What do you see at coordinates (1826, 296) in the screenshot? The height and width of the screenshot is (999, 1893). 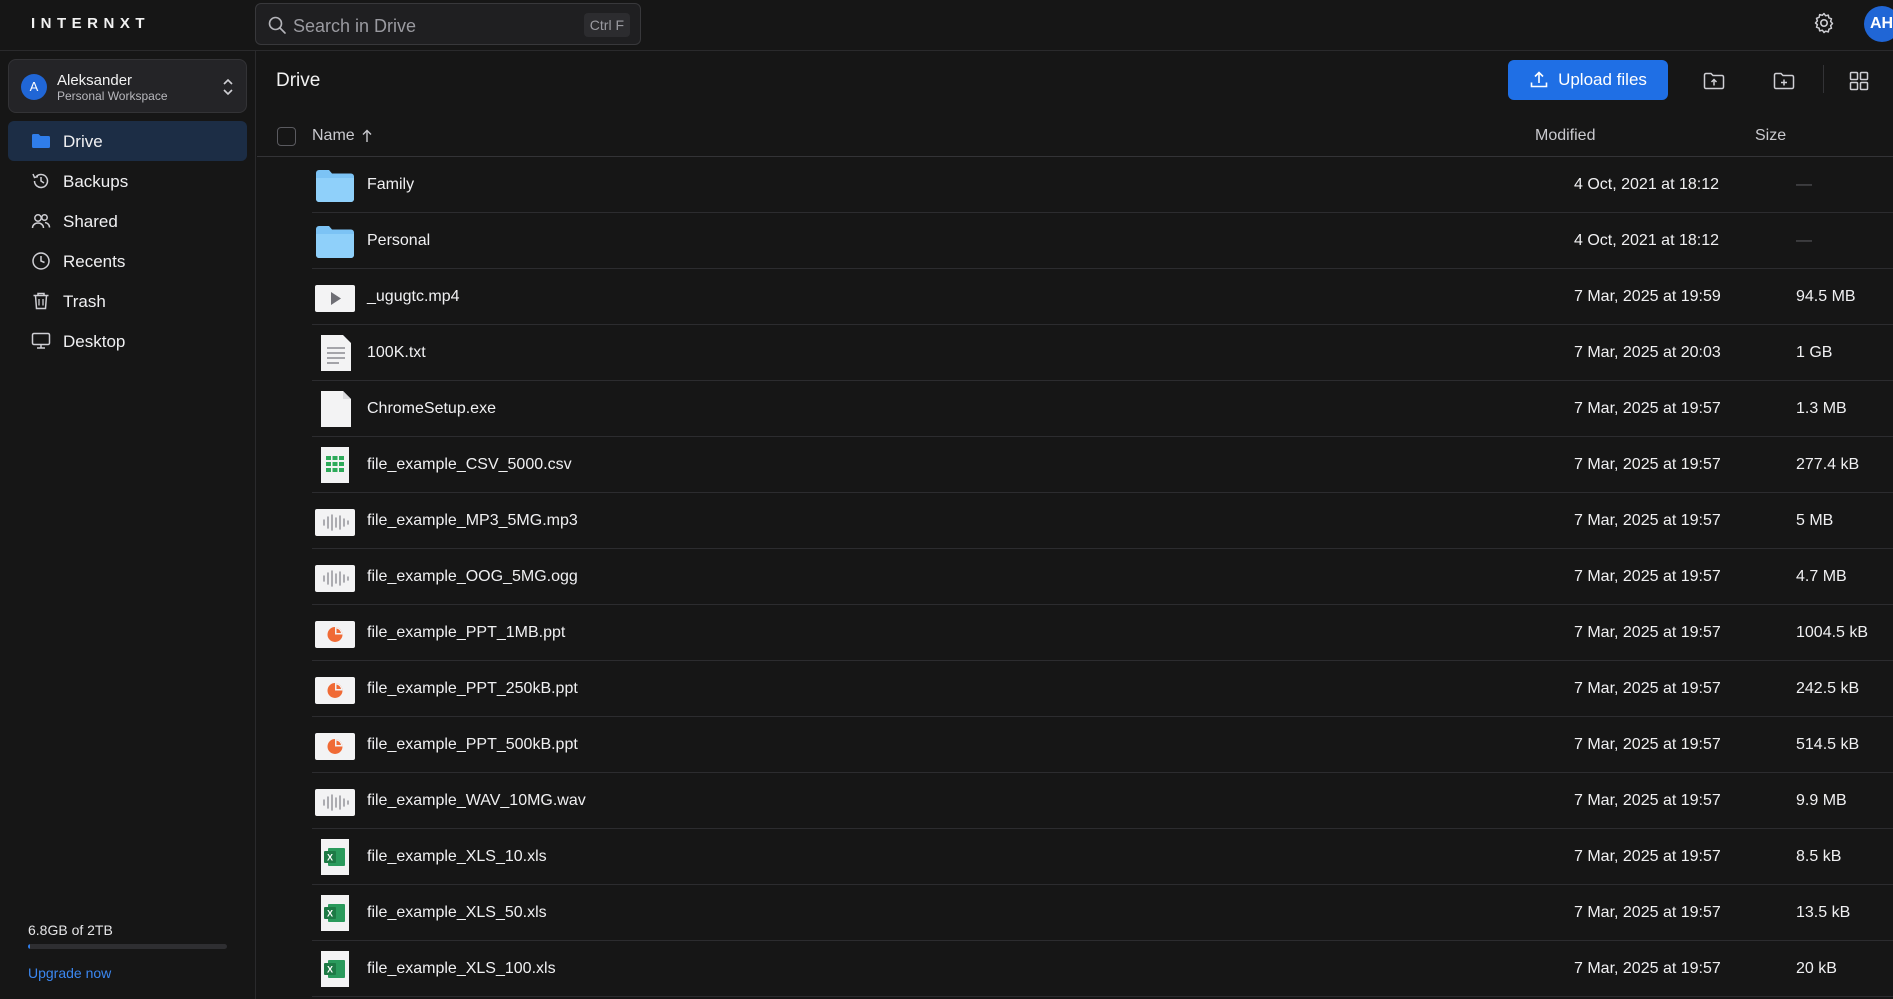 I see `file-size: 94.5 MB` at bounding box center [1826, 296].